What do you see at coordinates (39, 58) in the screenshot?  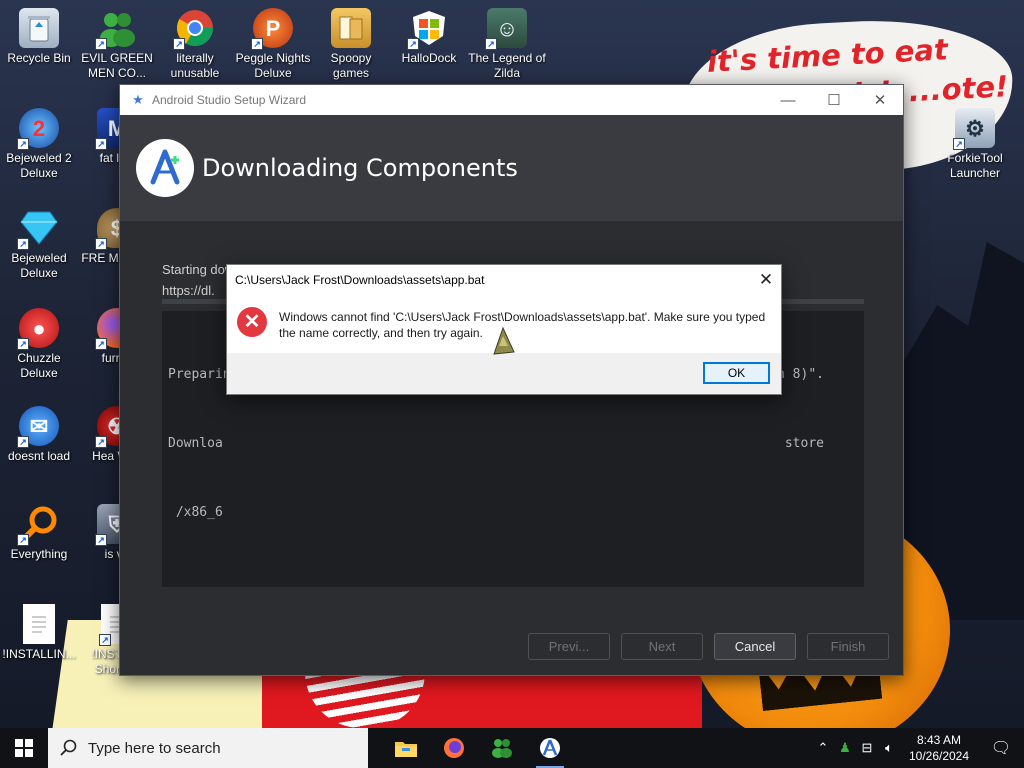 I see `desktop-icon-label: Recycle Bin` at bounding box center [39, 58].